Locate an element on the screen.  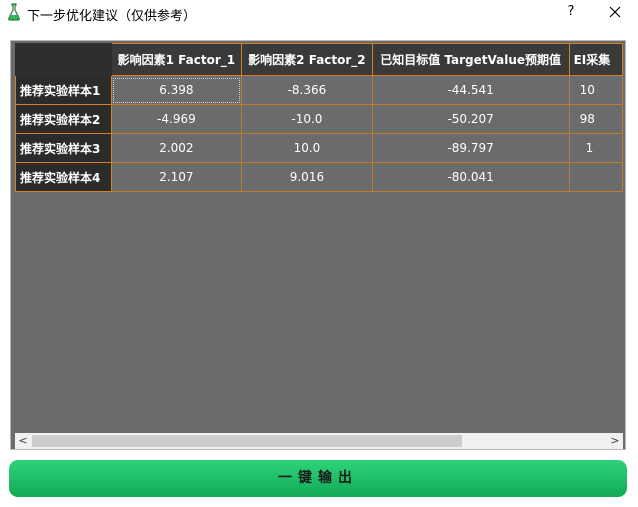
horizontal-scrollbar: < > is located at coordinates (319, 441).